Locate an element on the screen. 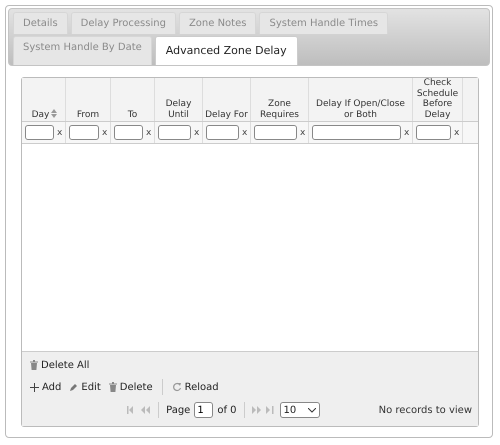  column-header: Delay If Open/Close or Both is located at coordinates (361, 99).